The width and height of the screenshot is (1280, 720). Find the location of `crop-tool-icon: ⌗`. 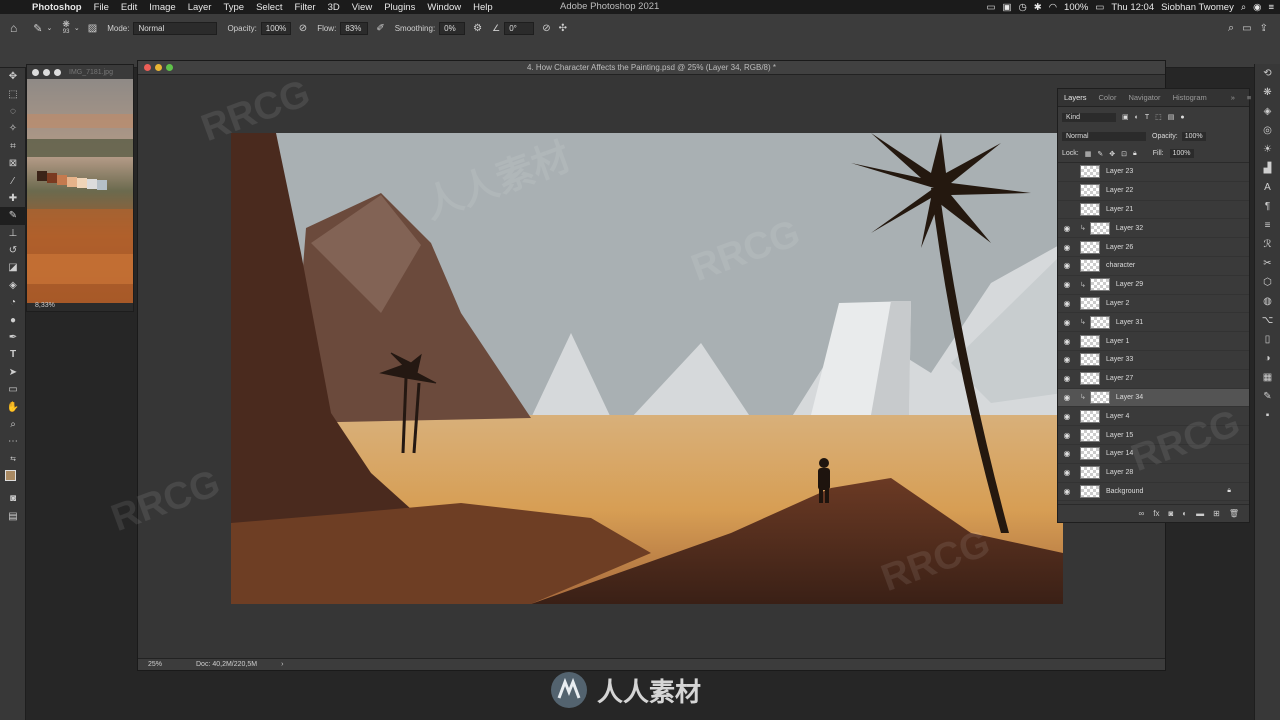

crop-tool-icon: ⌗ is located at coordinates (13, 146).